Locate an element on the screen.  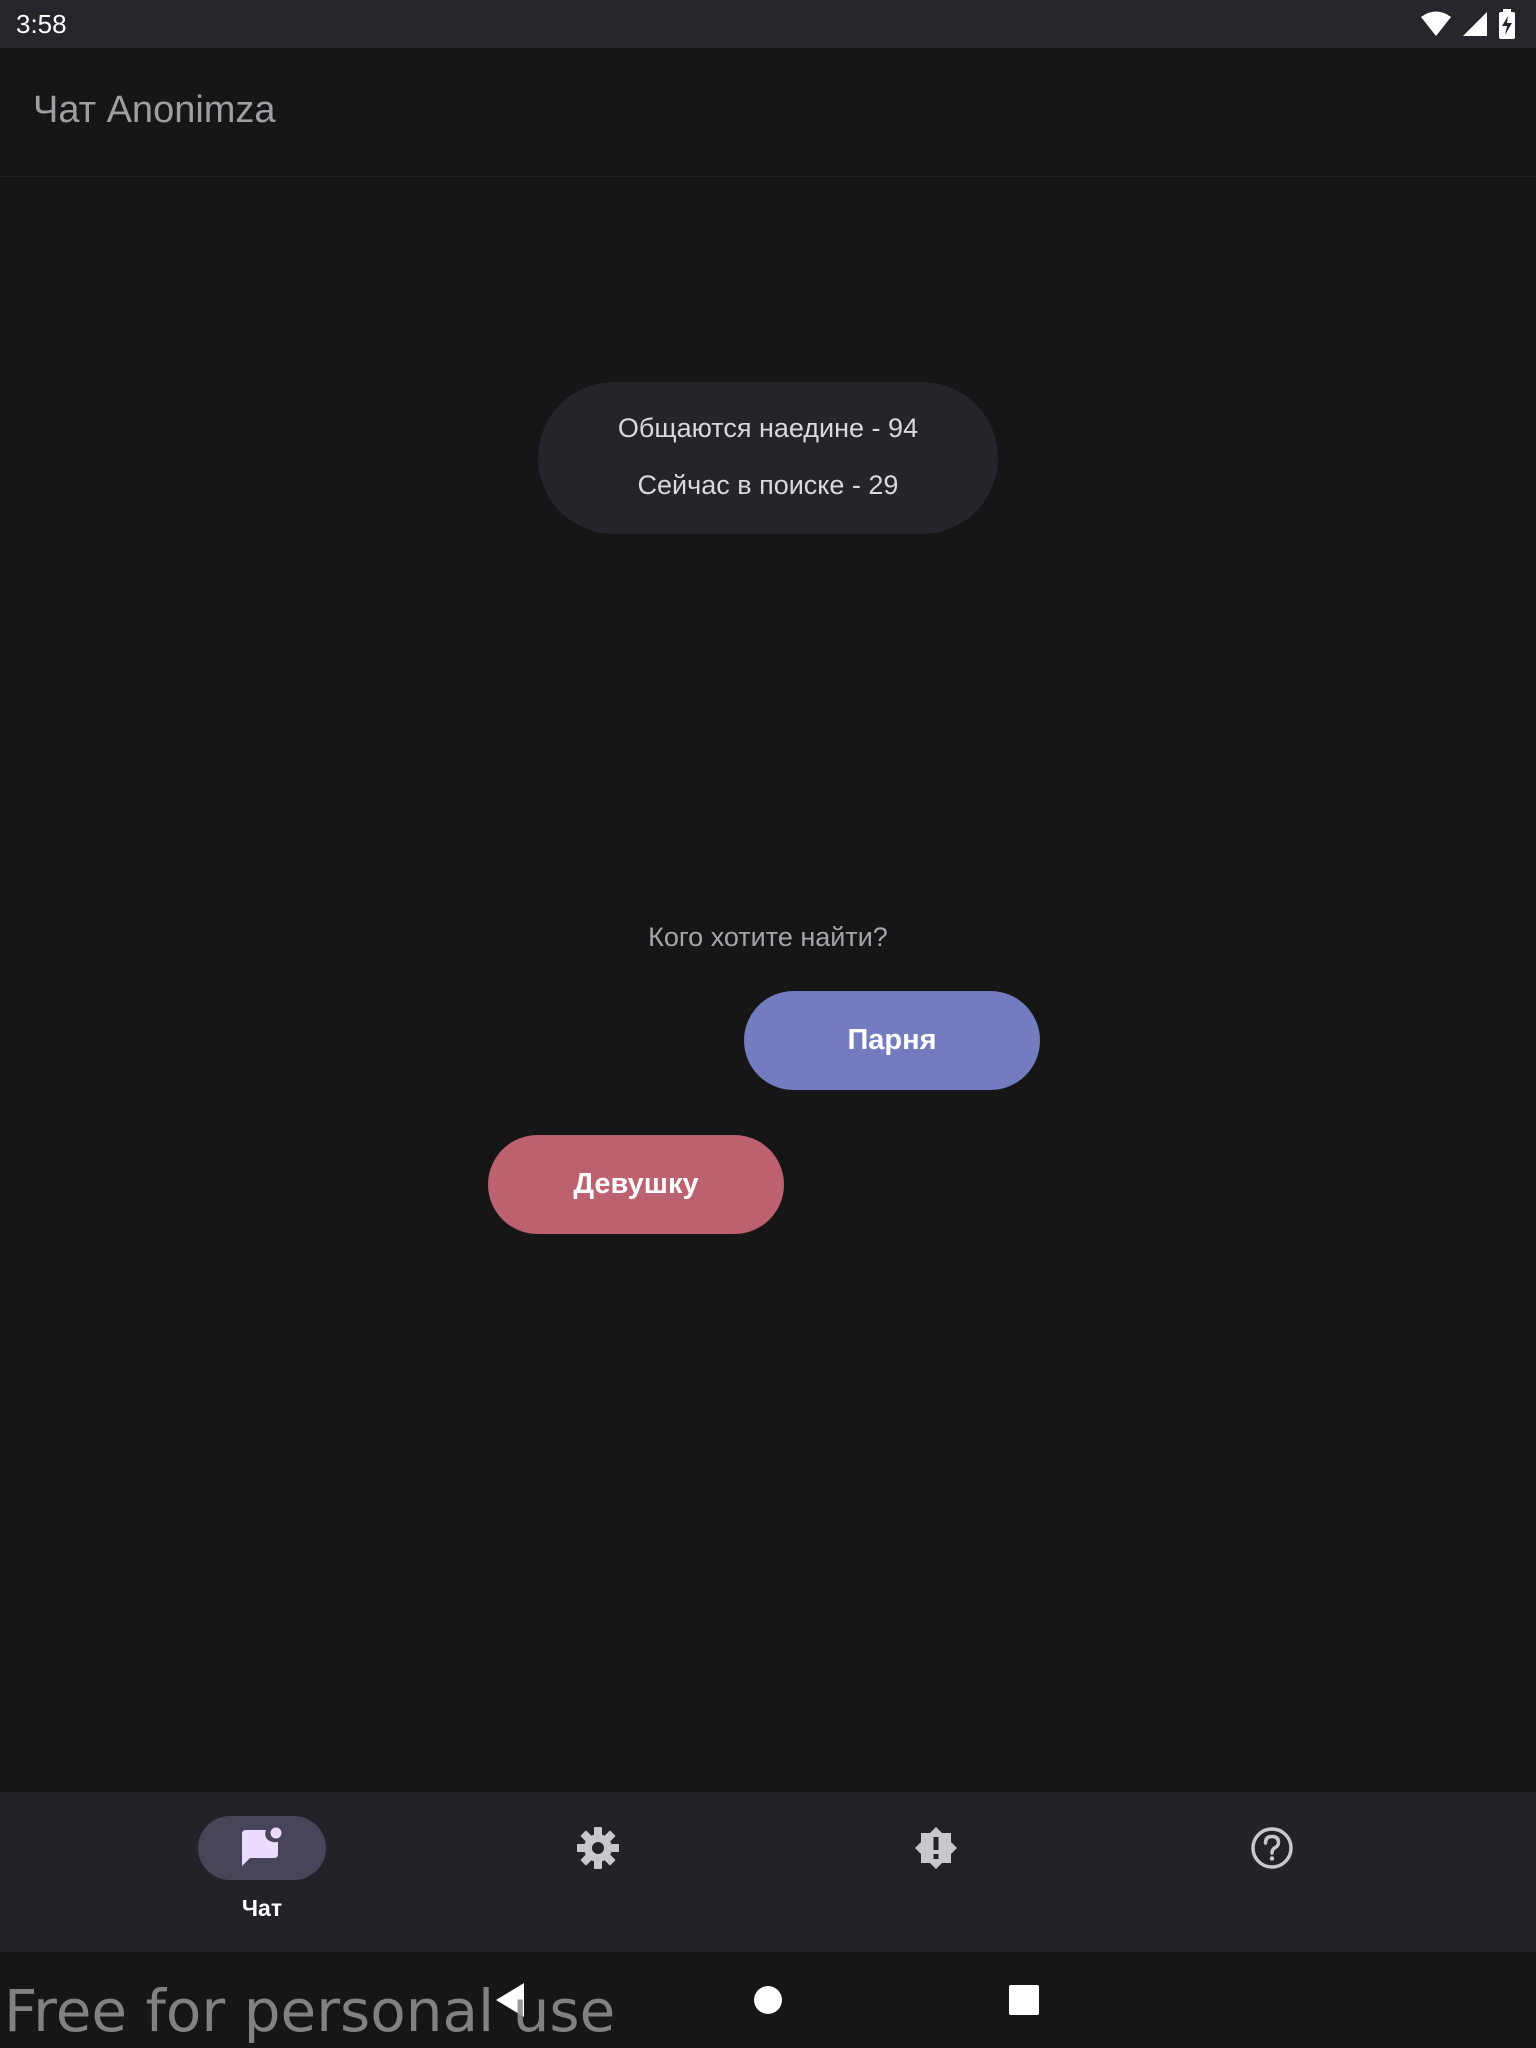
help-icon is located at coordinates (1272, 1848).